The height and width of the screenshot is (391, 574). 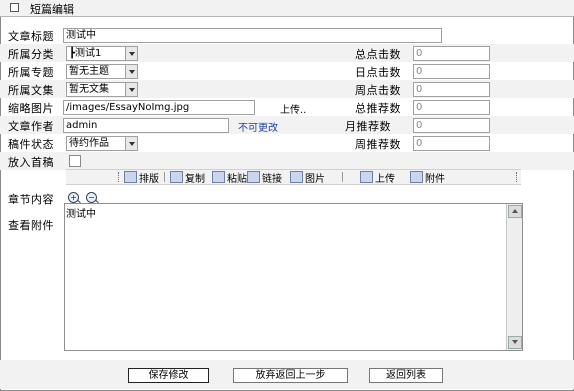 I want to click on attachment-icon, so click(x=416, y=177).